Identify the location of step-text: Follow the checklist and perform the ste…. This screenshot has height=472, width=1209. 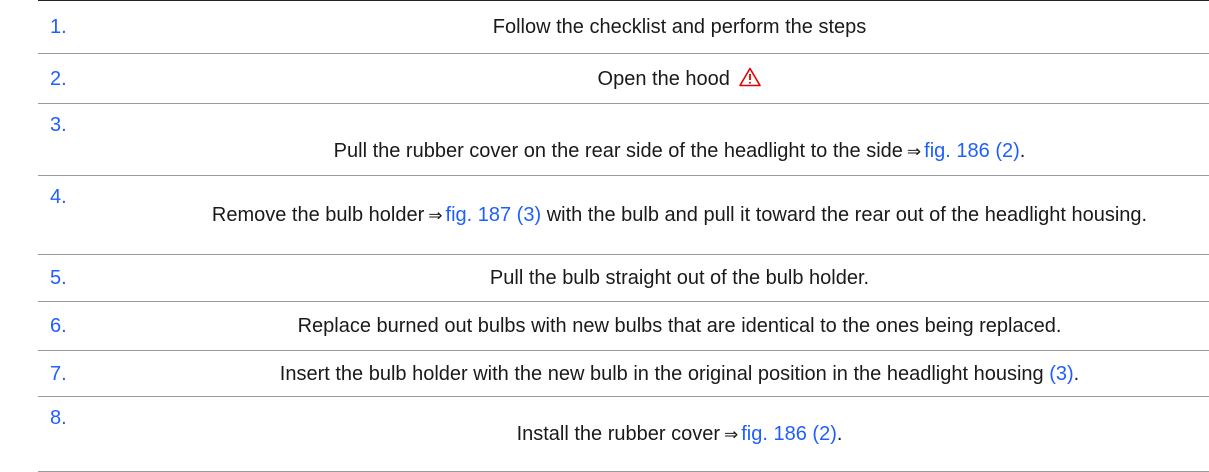
(679, 27).